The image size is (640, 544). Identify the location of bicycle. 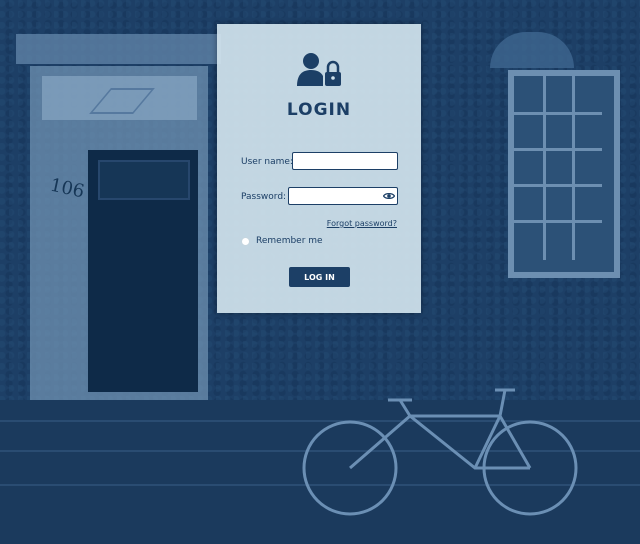
(440, 452).